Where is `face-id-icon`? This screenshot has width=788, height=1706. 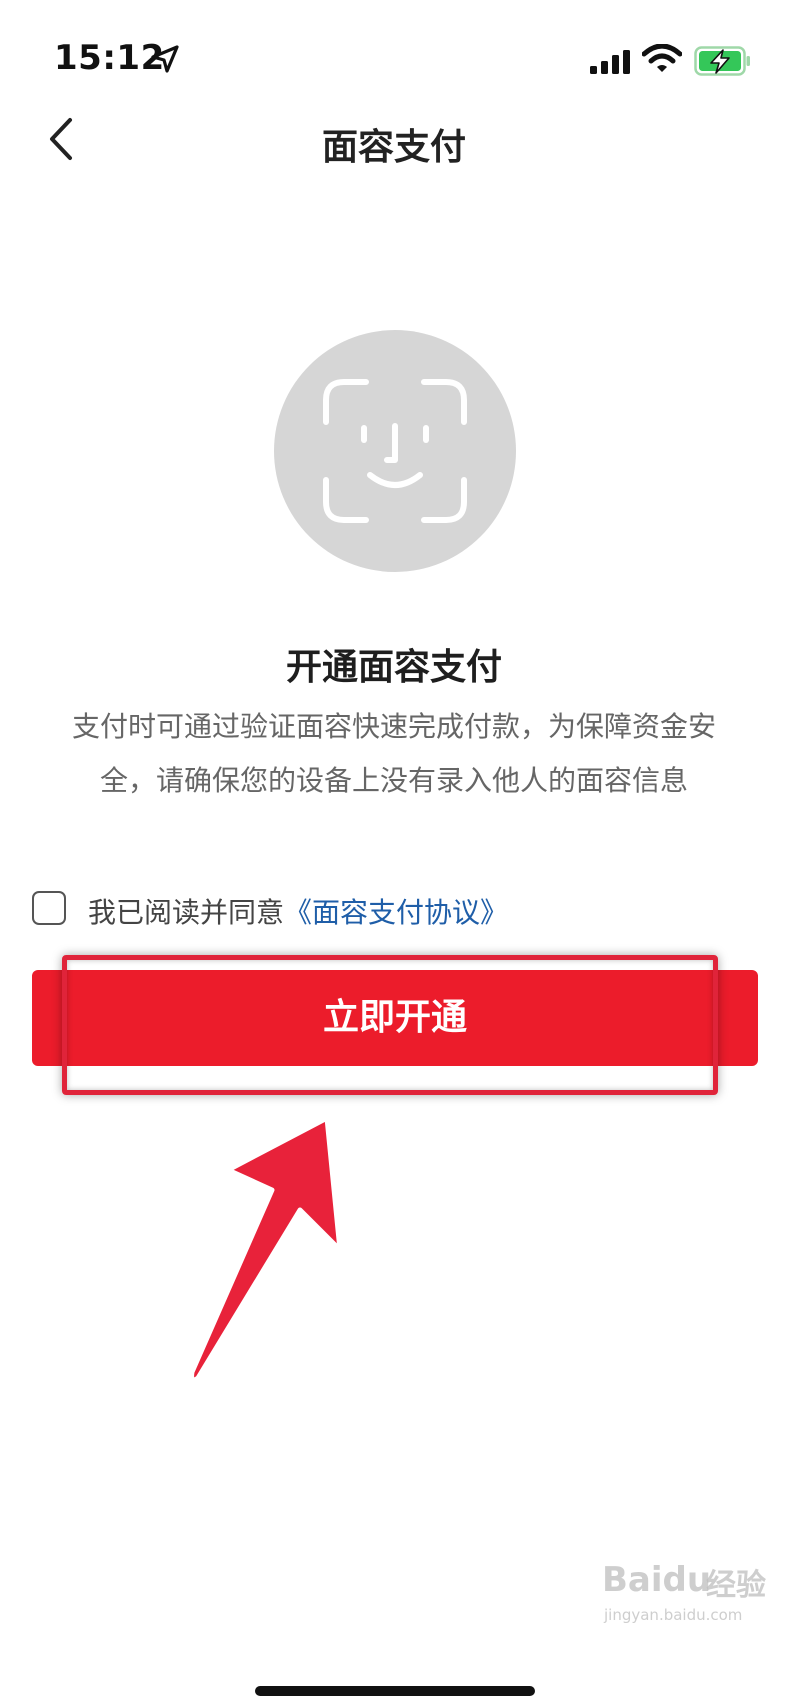
face-id-icon is located at coordinates (395, 451).